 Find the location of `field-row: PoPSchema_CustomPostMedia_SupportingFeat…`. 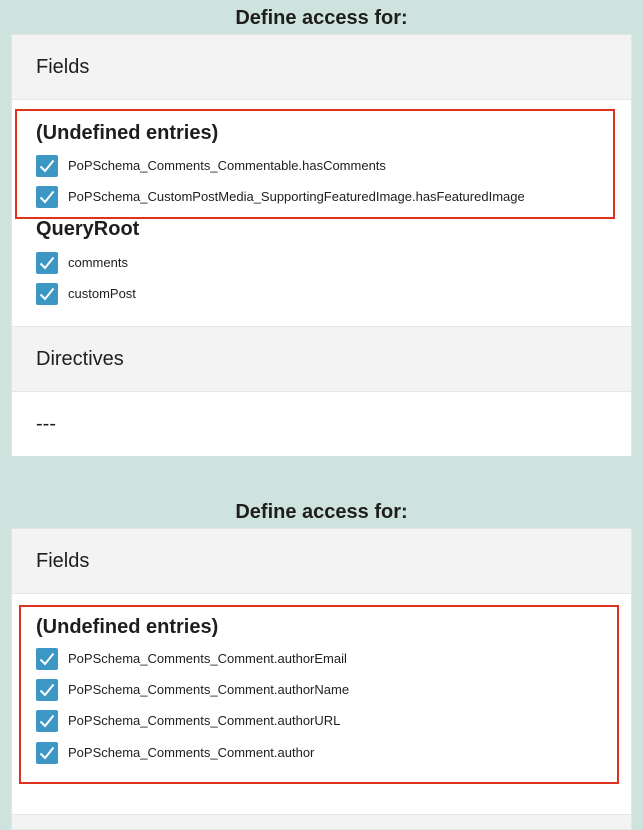

field-row: PoPSchema_CustomPostMedia_SupportingFeat… is located at coordinates (280, 197).